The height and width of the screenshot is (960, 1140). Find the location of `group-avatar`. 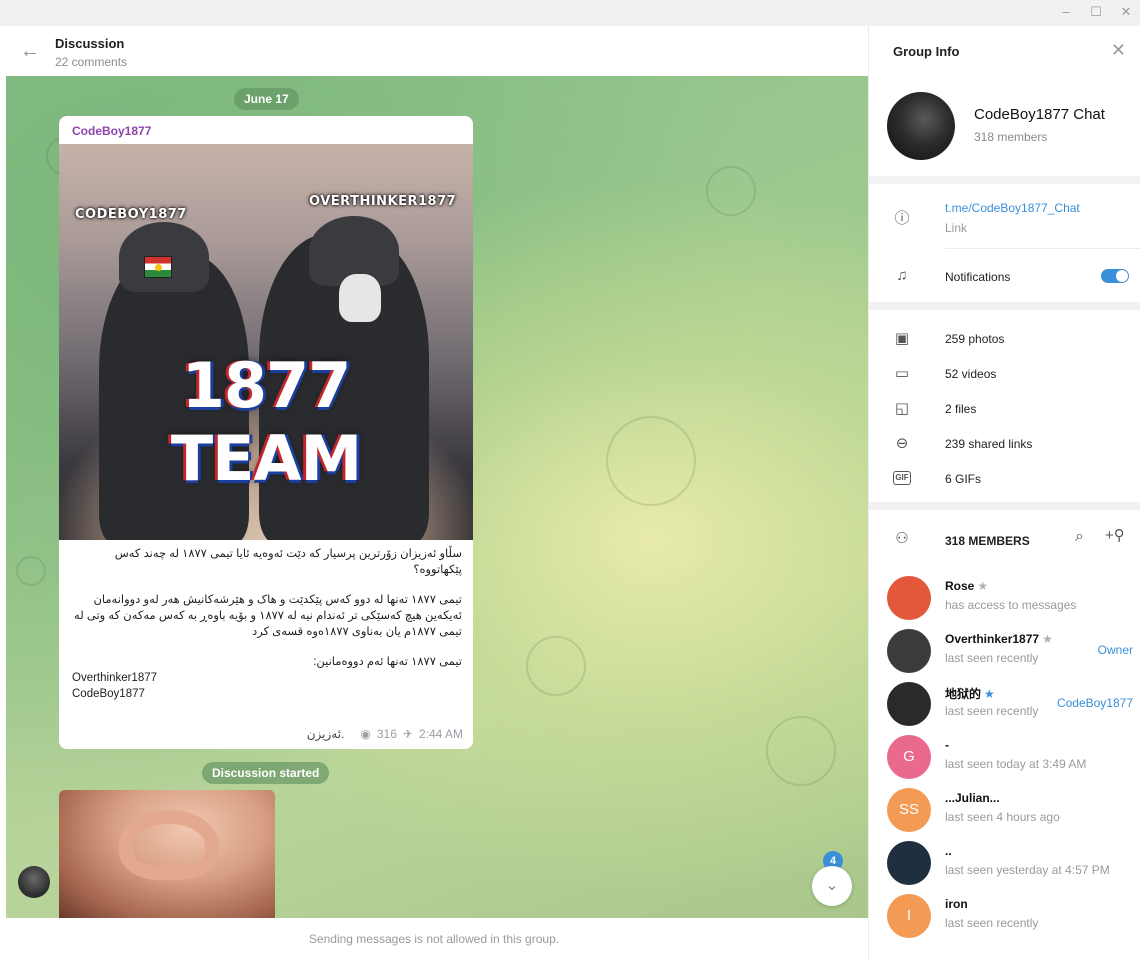

group-avatar is located at coordinates (921, 126).